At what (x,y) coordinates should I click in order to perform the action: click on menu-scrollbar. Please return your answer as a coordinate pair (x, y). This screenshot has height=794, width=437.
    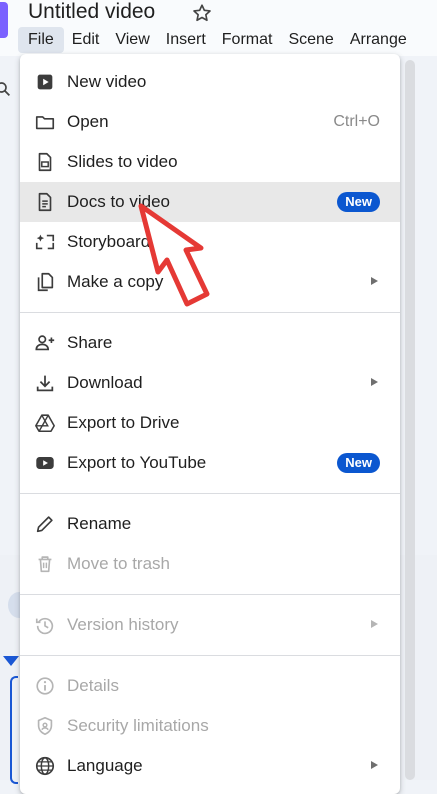
    Looking at the image, I should click on (410, 420).